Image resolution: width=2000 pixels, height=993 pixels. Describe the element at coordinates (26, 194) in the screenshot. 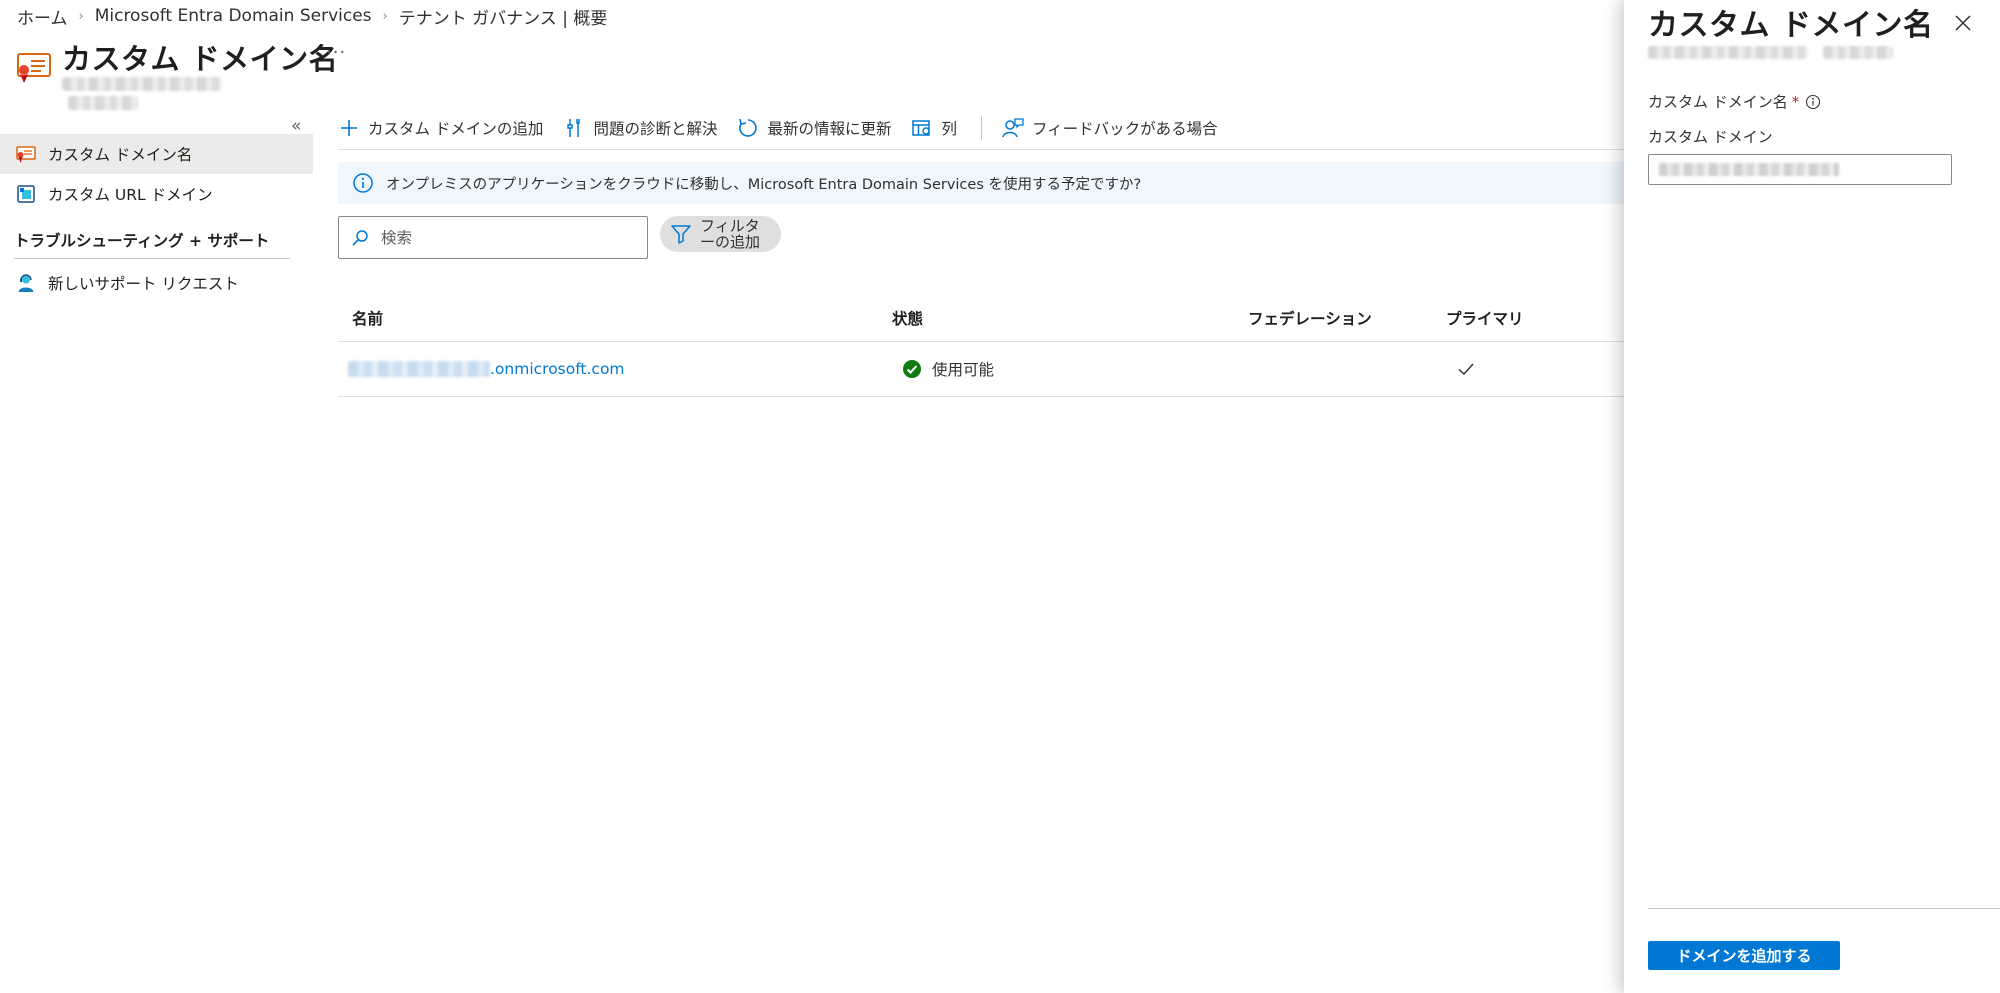

I see `url-domain-icon` at that location.